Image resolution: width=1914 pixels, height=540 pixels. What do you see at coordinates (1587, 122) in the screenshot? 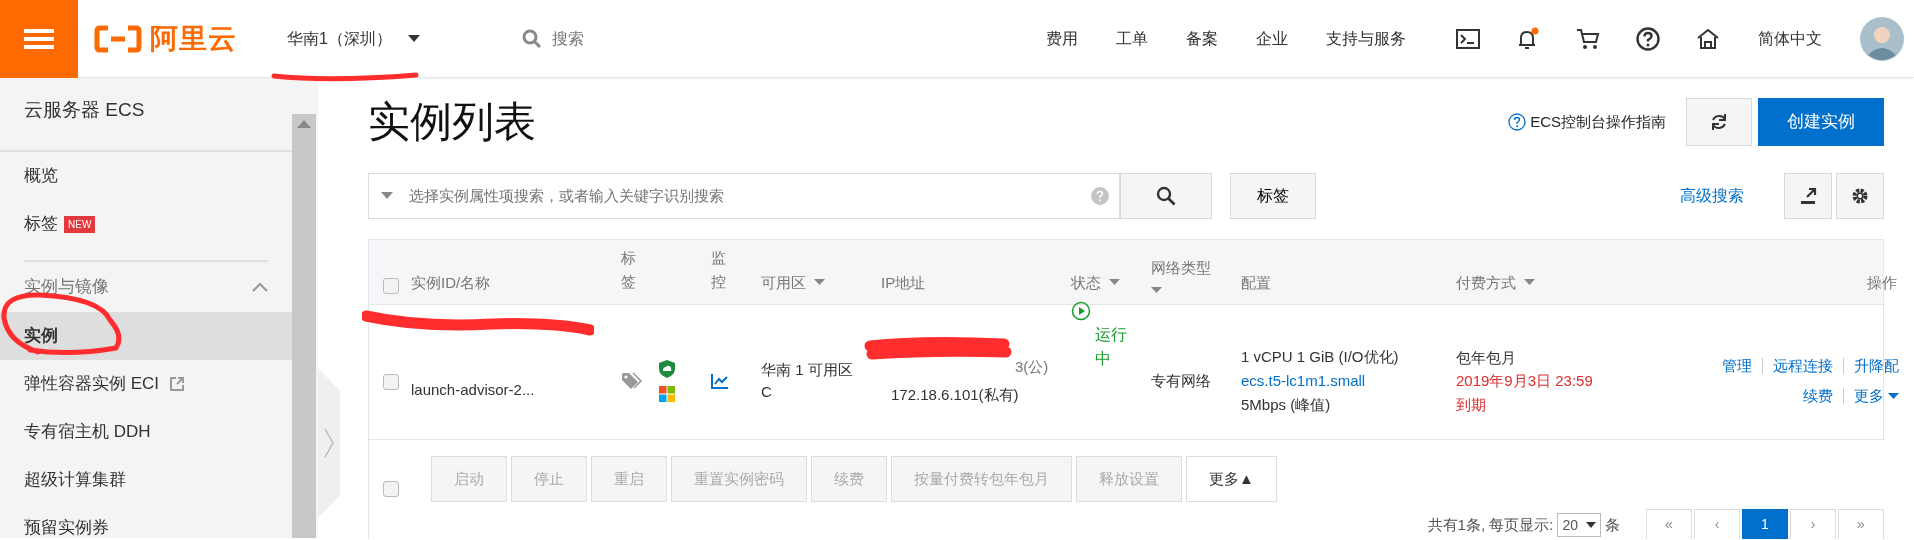
I see `help-link: ECS控制台操作指南` at bounding box center [1587, 122].